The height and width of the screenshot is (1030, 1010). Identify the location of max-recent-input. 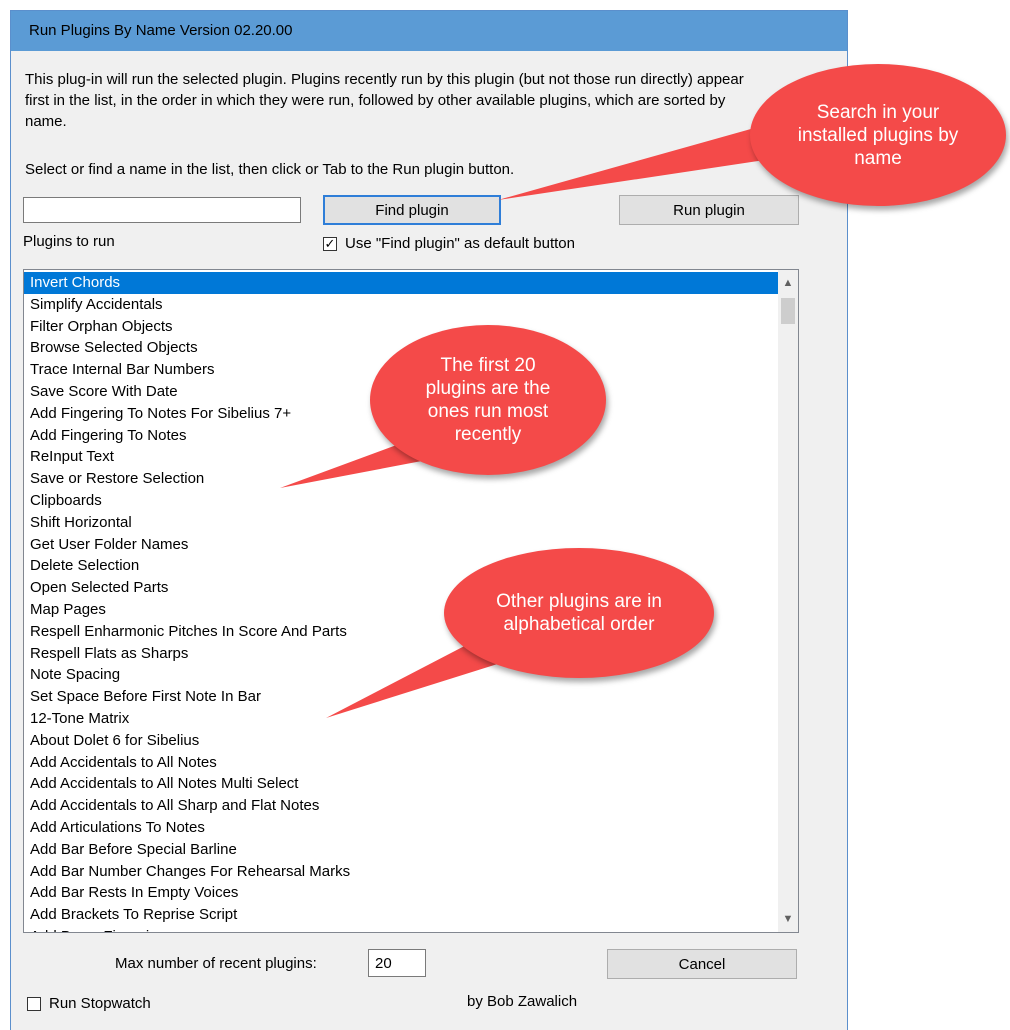
(397, 963).